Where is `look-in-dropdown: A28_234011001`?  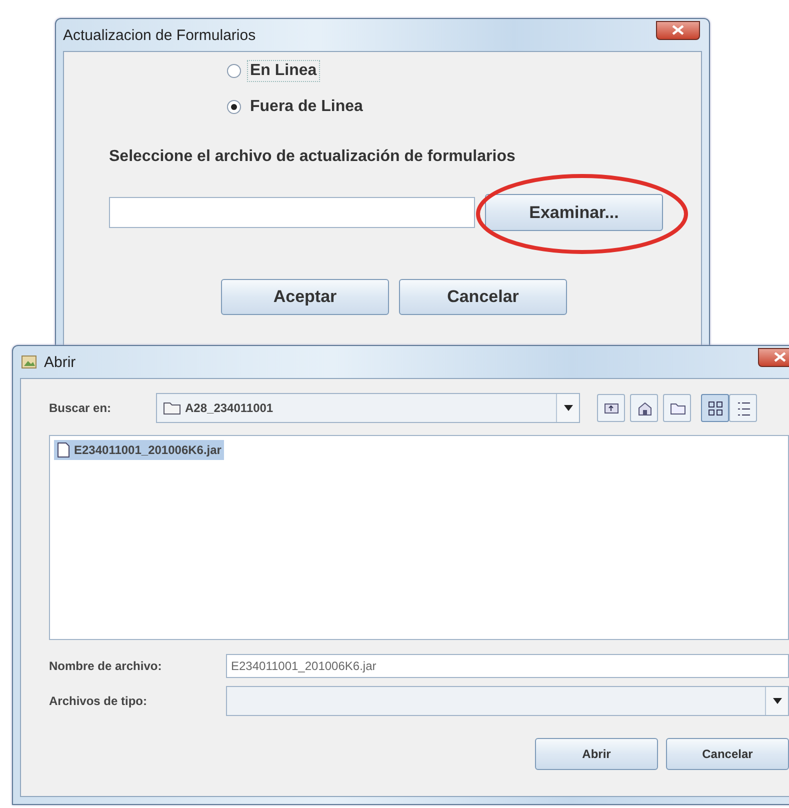 look-in-dropdown: A28_234011001 is located at coordinates (368, 408).